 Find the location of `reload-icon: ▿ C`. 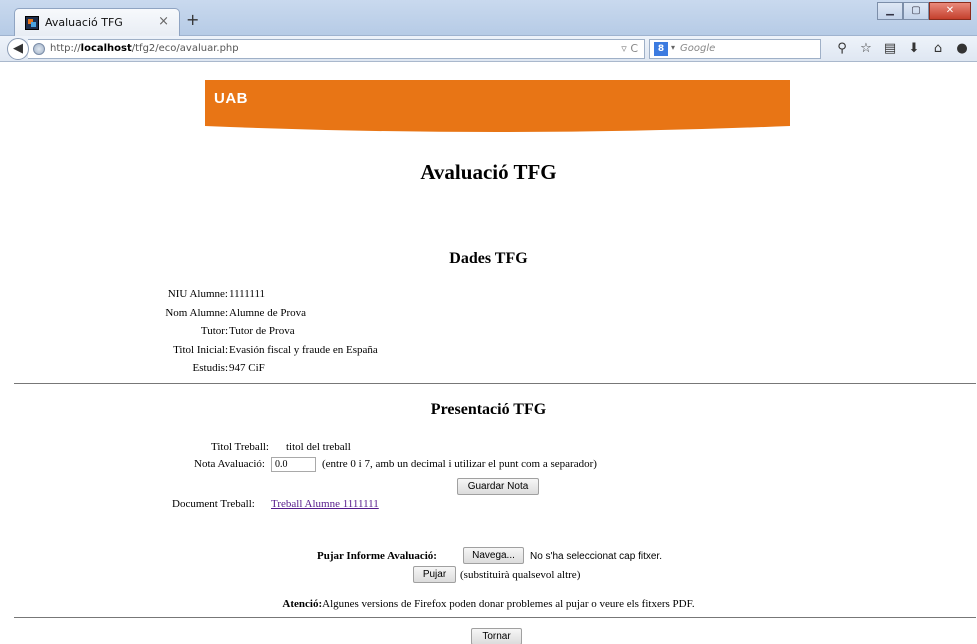

reload-icon: ▿ C is located at coordinates (629, 48).